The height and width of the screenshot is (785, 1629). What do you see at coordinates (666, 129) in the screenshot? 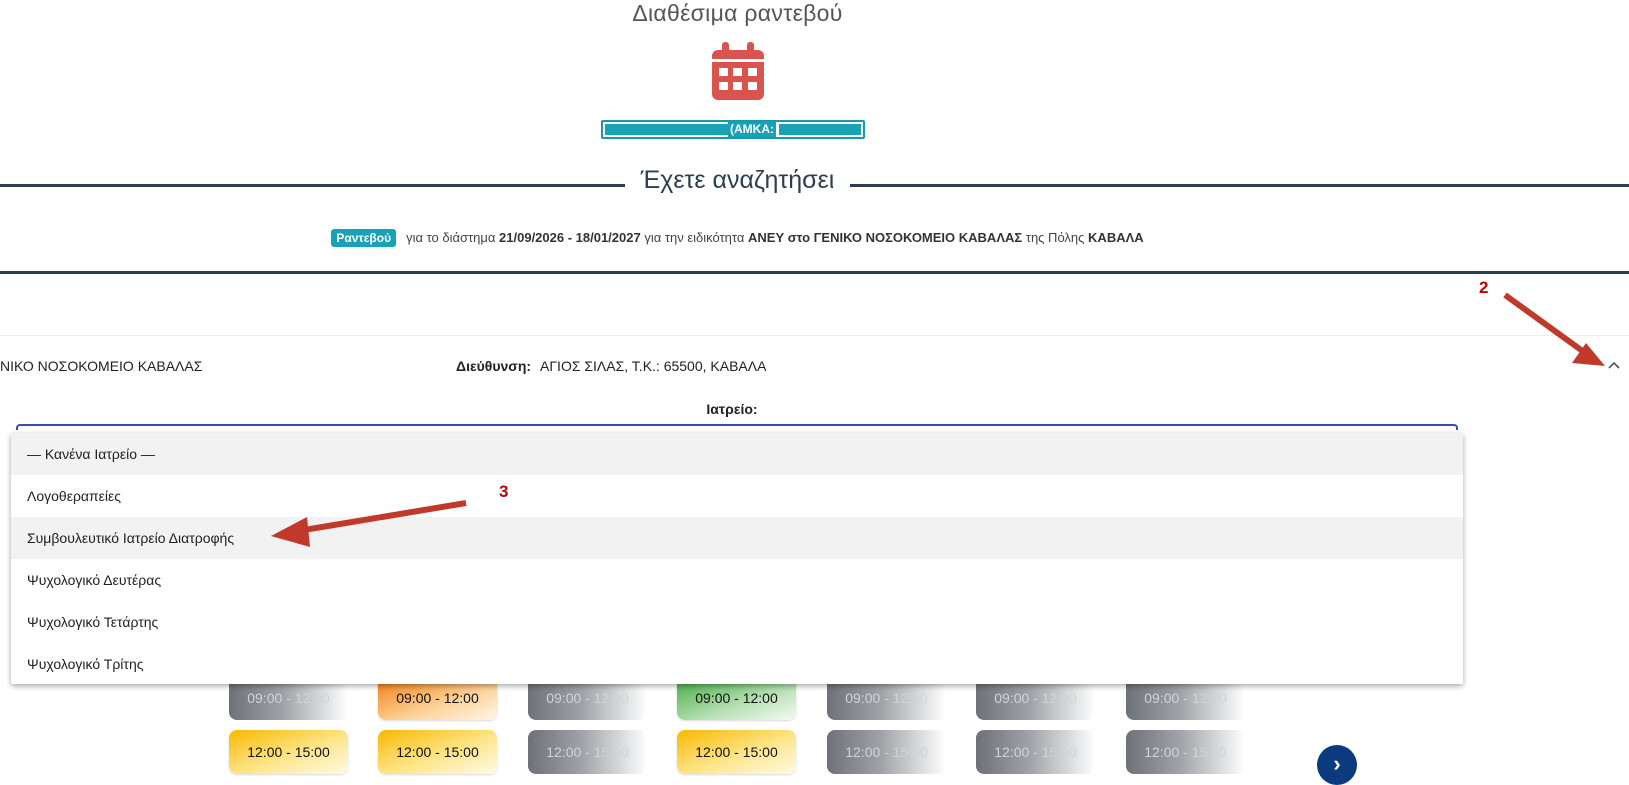
I see `amka-selection-left` at bounding box center [666, 129].